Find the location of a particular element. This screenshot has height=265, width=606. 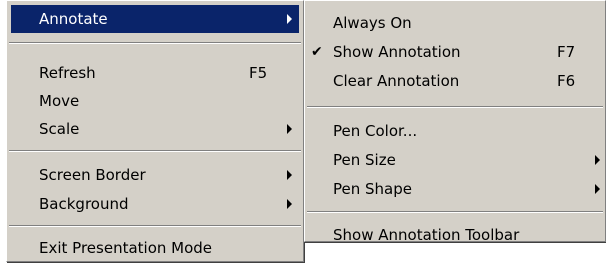

menu-item-label: Pen Size is located at coordinates (364, 160).